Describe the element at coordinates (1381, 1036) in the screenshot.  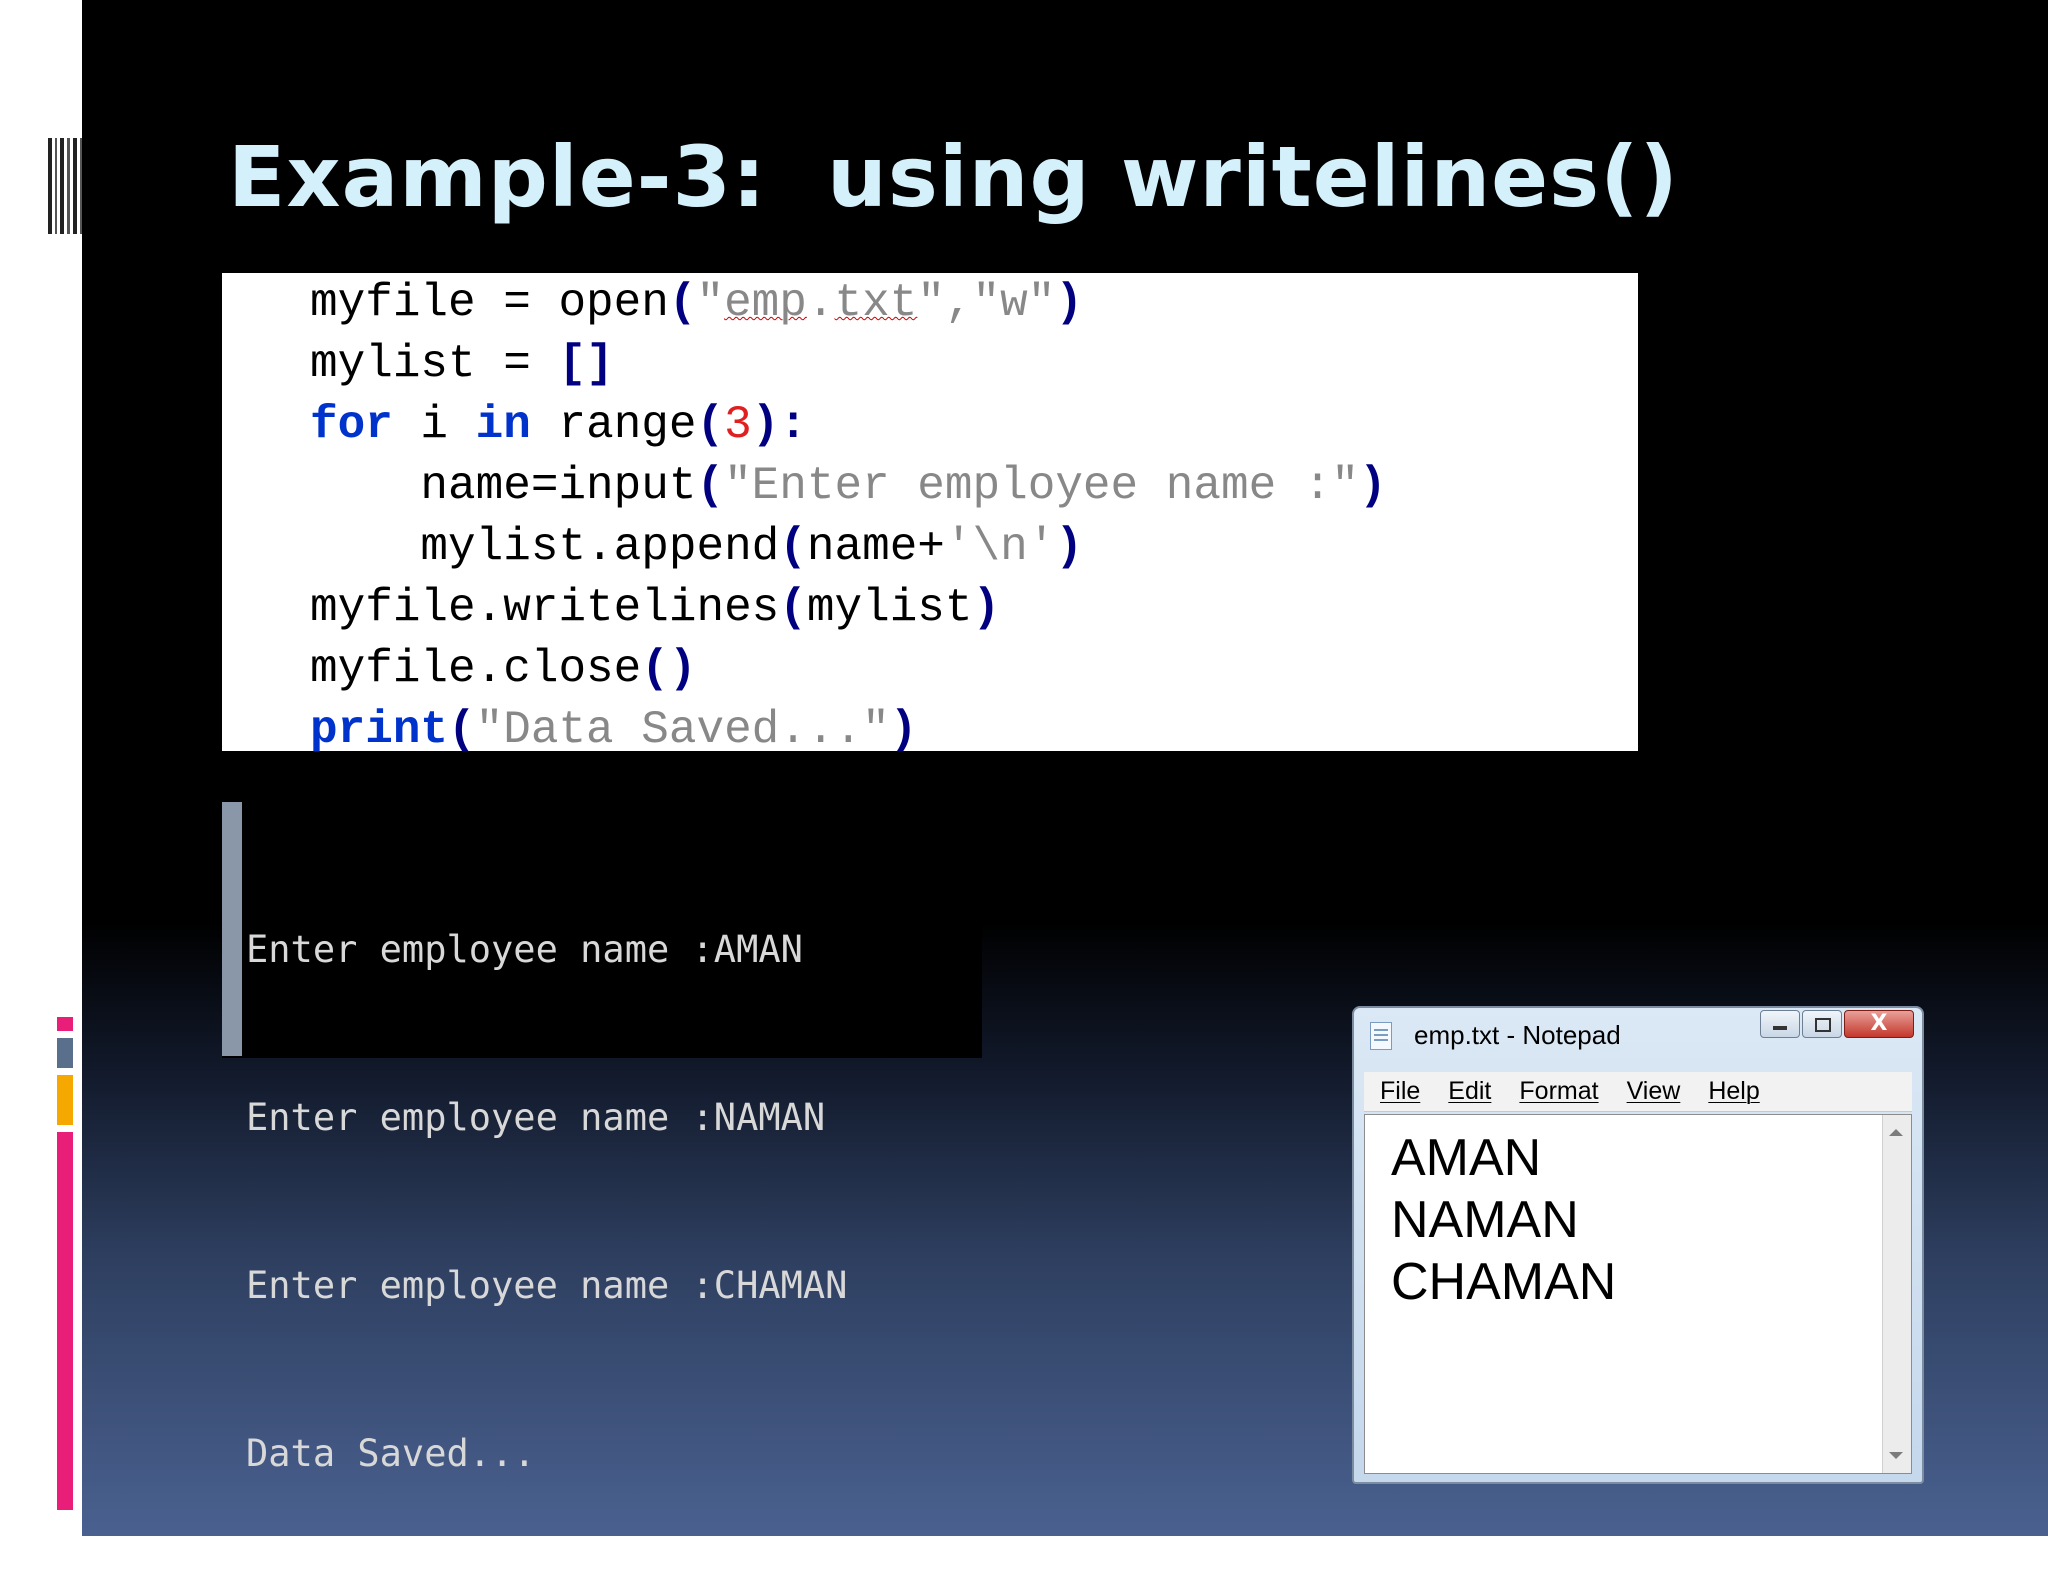
I see `notepad-icon` at that location.